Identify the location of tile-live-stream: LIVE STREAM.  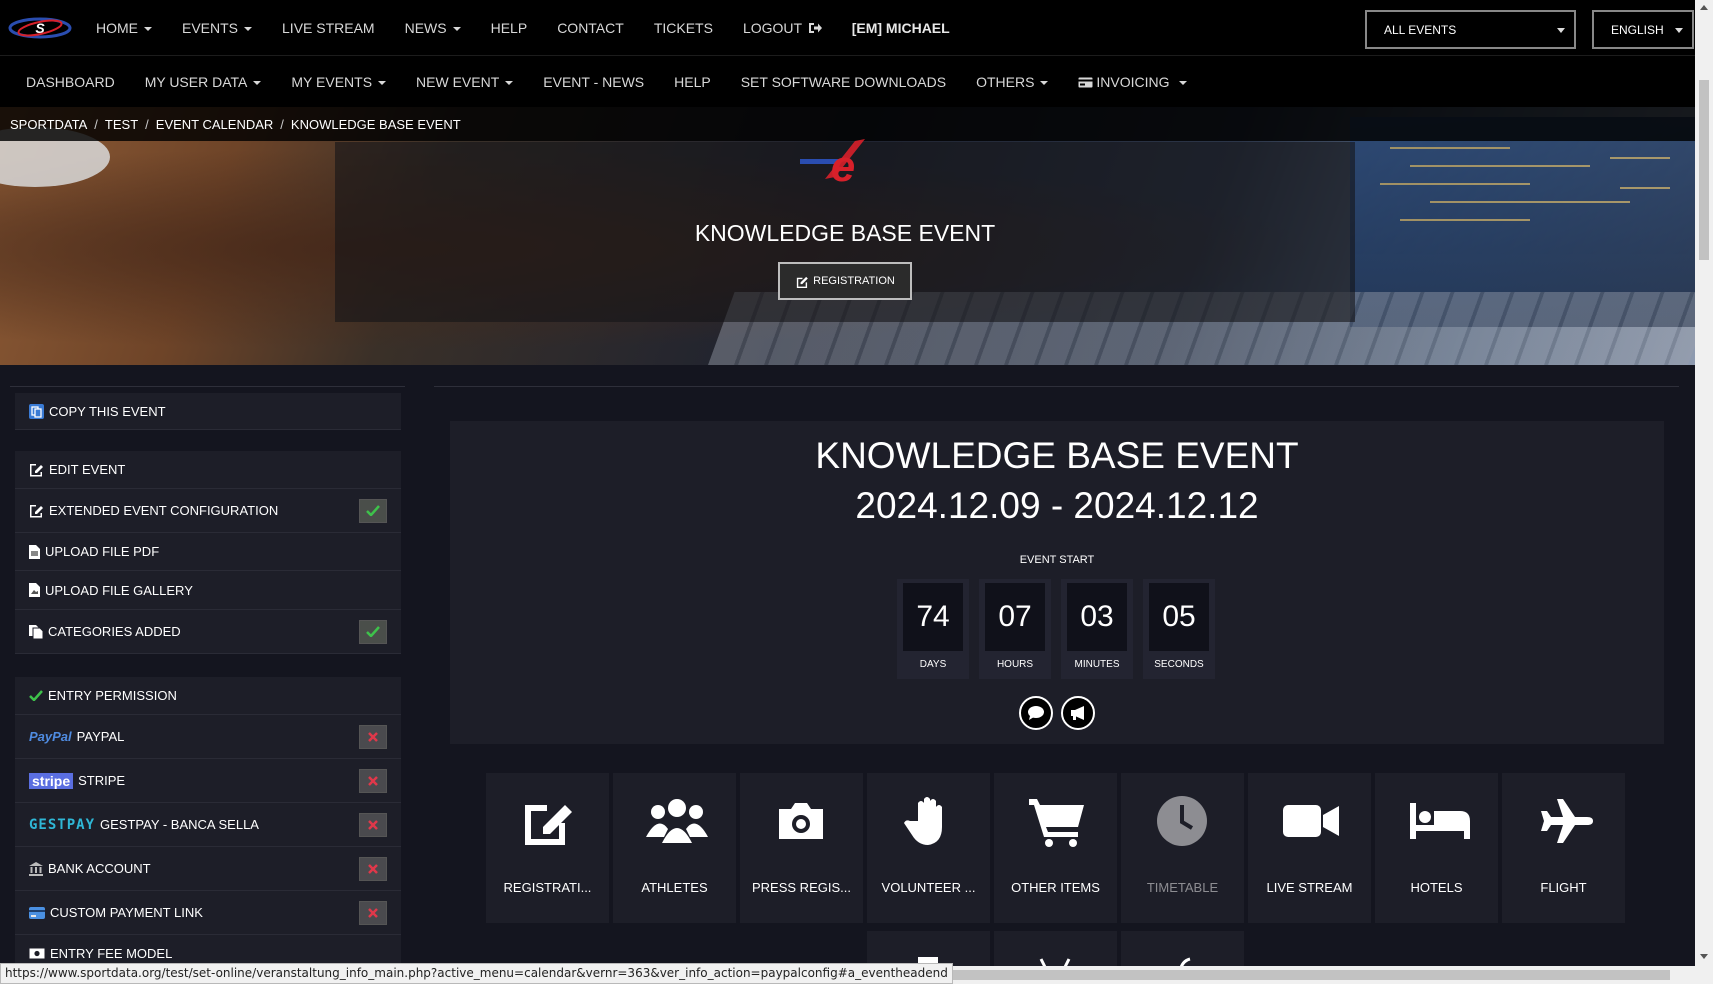
(1309, 848).